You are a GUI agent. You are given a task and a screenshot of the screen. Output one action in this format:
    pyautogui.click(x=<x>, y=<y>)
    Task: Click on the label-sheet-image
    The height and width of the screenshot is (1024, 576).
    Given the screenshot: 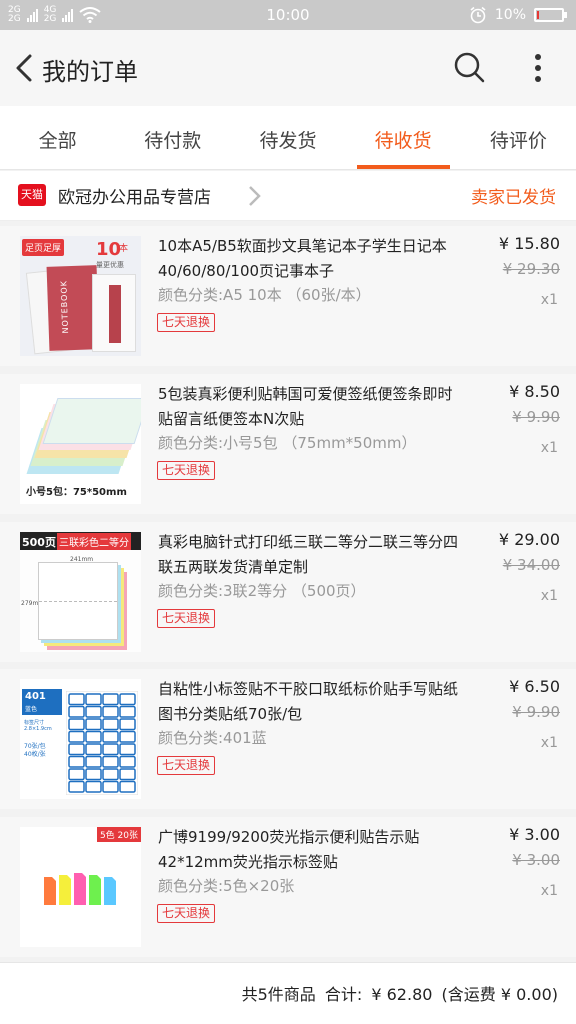 What is the action you would take?
    pyautogui.click(x=102, y=743)
    